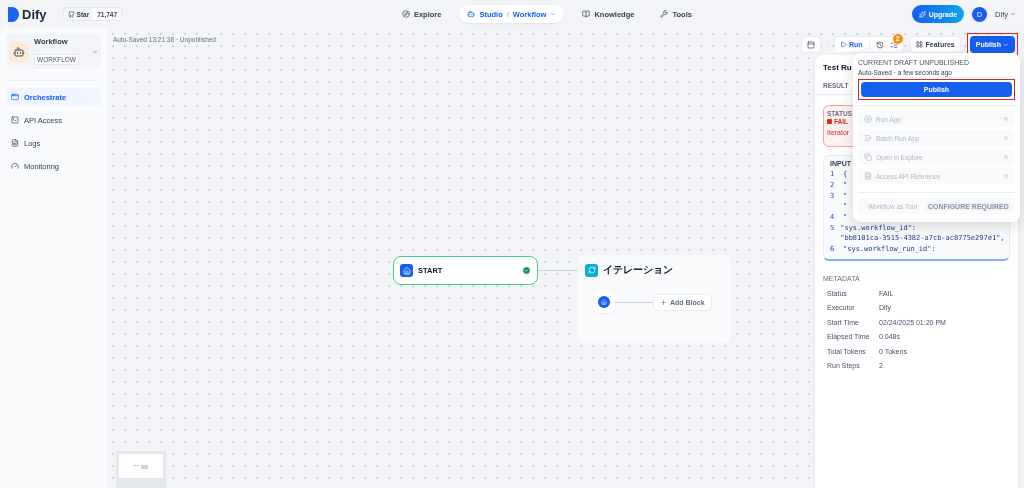 The width and height of the screenshot is (1024, 488). Describe the element at coordinates (34, 14) in the screenshot. I see `logo-text: Dify` at that location.